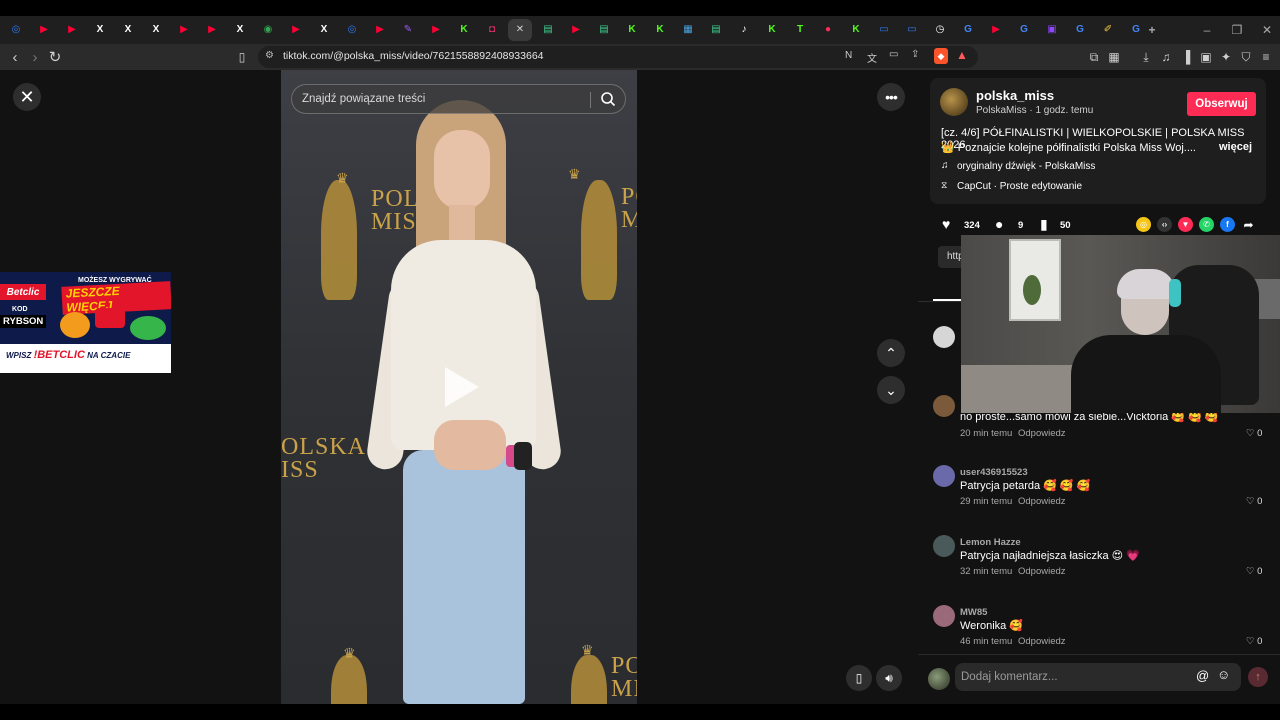 This screenshot has height=720, width=1280. Describe the element at coordinates (962, 55) in the screenshot. I see `brave-rewards-icon: ▲` at that location.